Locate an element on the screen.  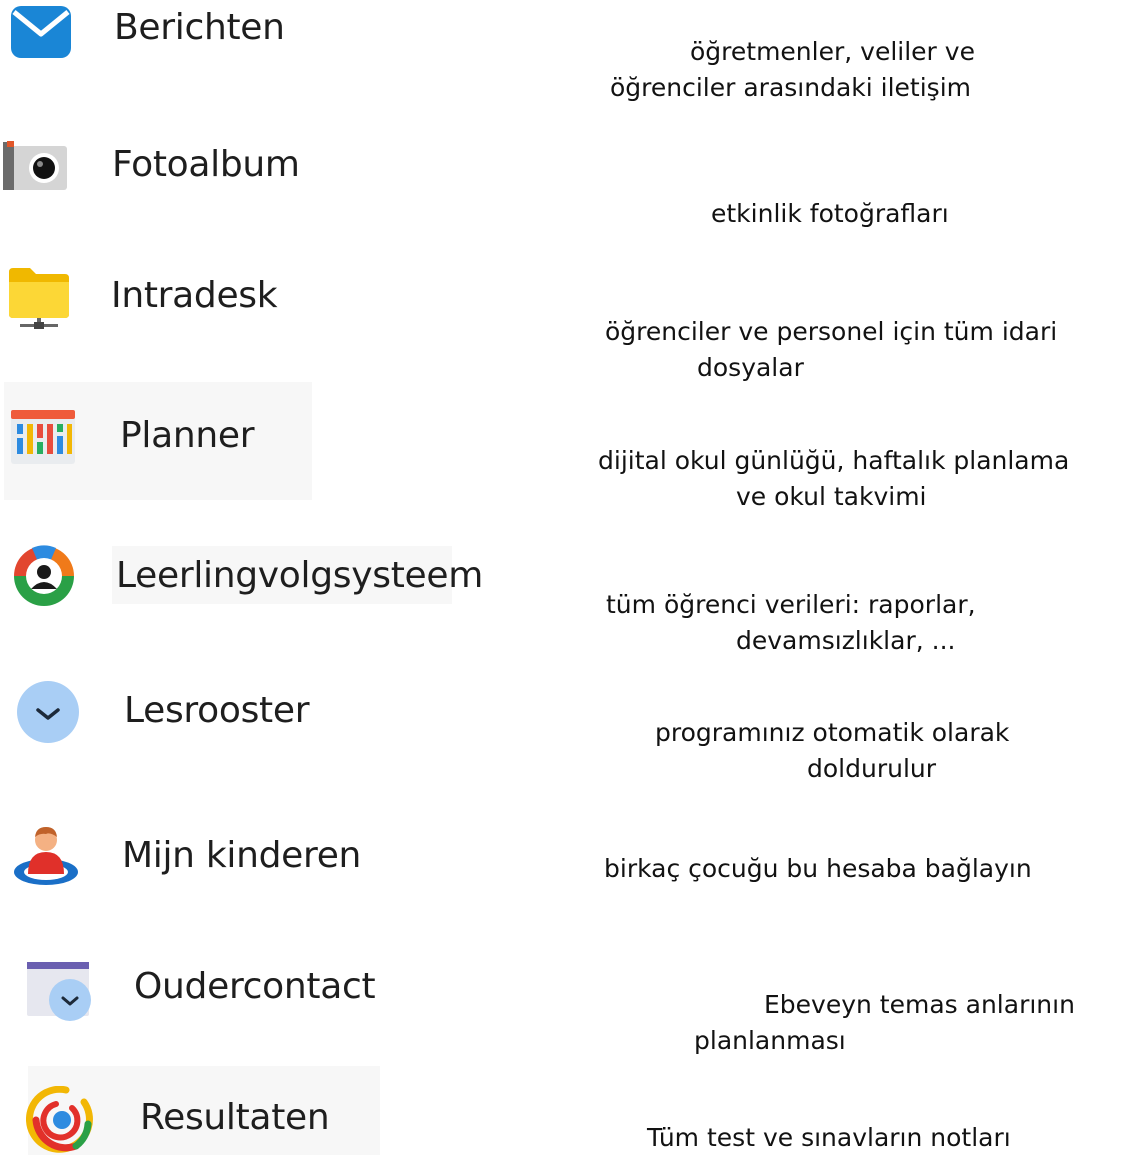
description-line: ve okul takvimi is located at coordinates (831, 496).